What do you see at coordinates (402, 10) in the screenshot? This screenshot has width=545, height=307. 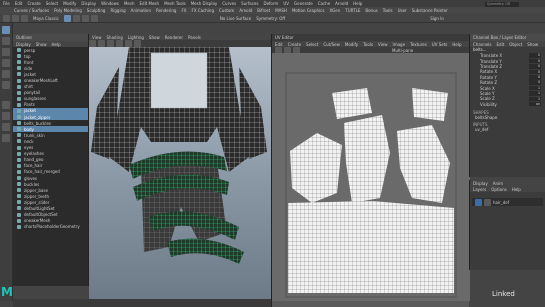 I see `shelf-tab-user: User` at bounding box center [402, 10].